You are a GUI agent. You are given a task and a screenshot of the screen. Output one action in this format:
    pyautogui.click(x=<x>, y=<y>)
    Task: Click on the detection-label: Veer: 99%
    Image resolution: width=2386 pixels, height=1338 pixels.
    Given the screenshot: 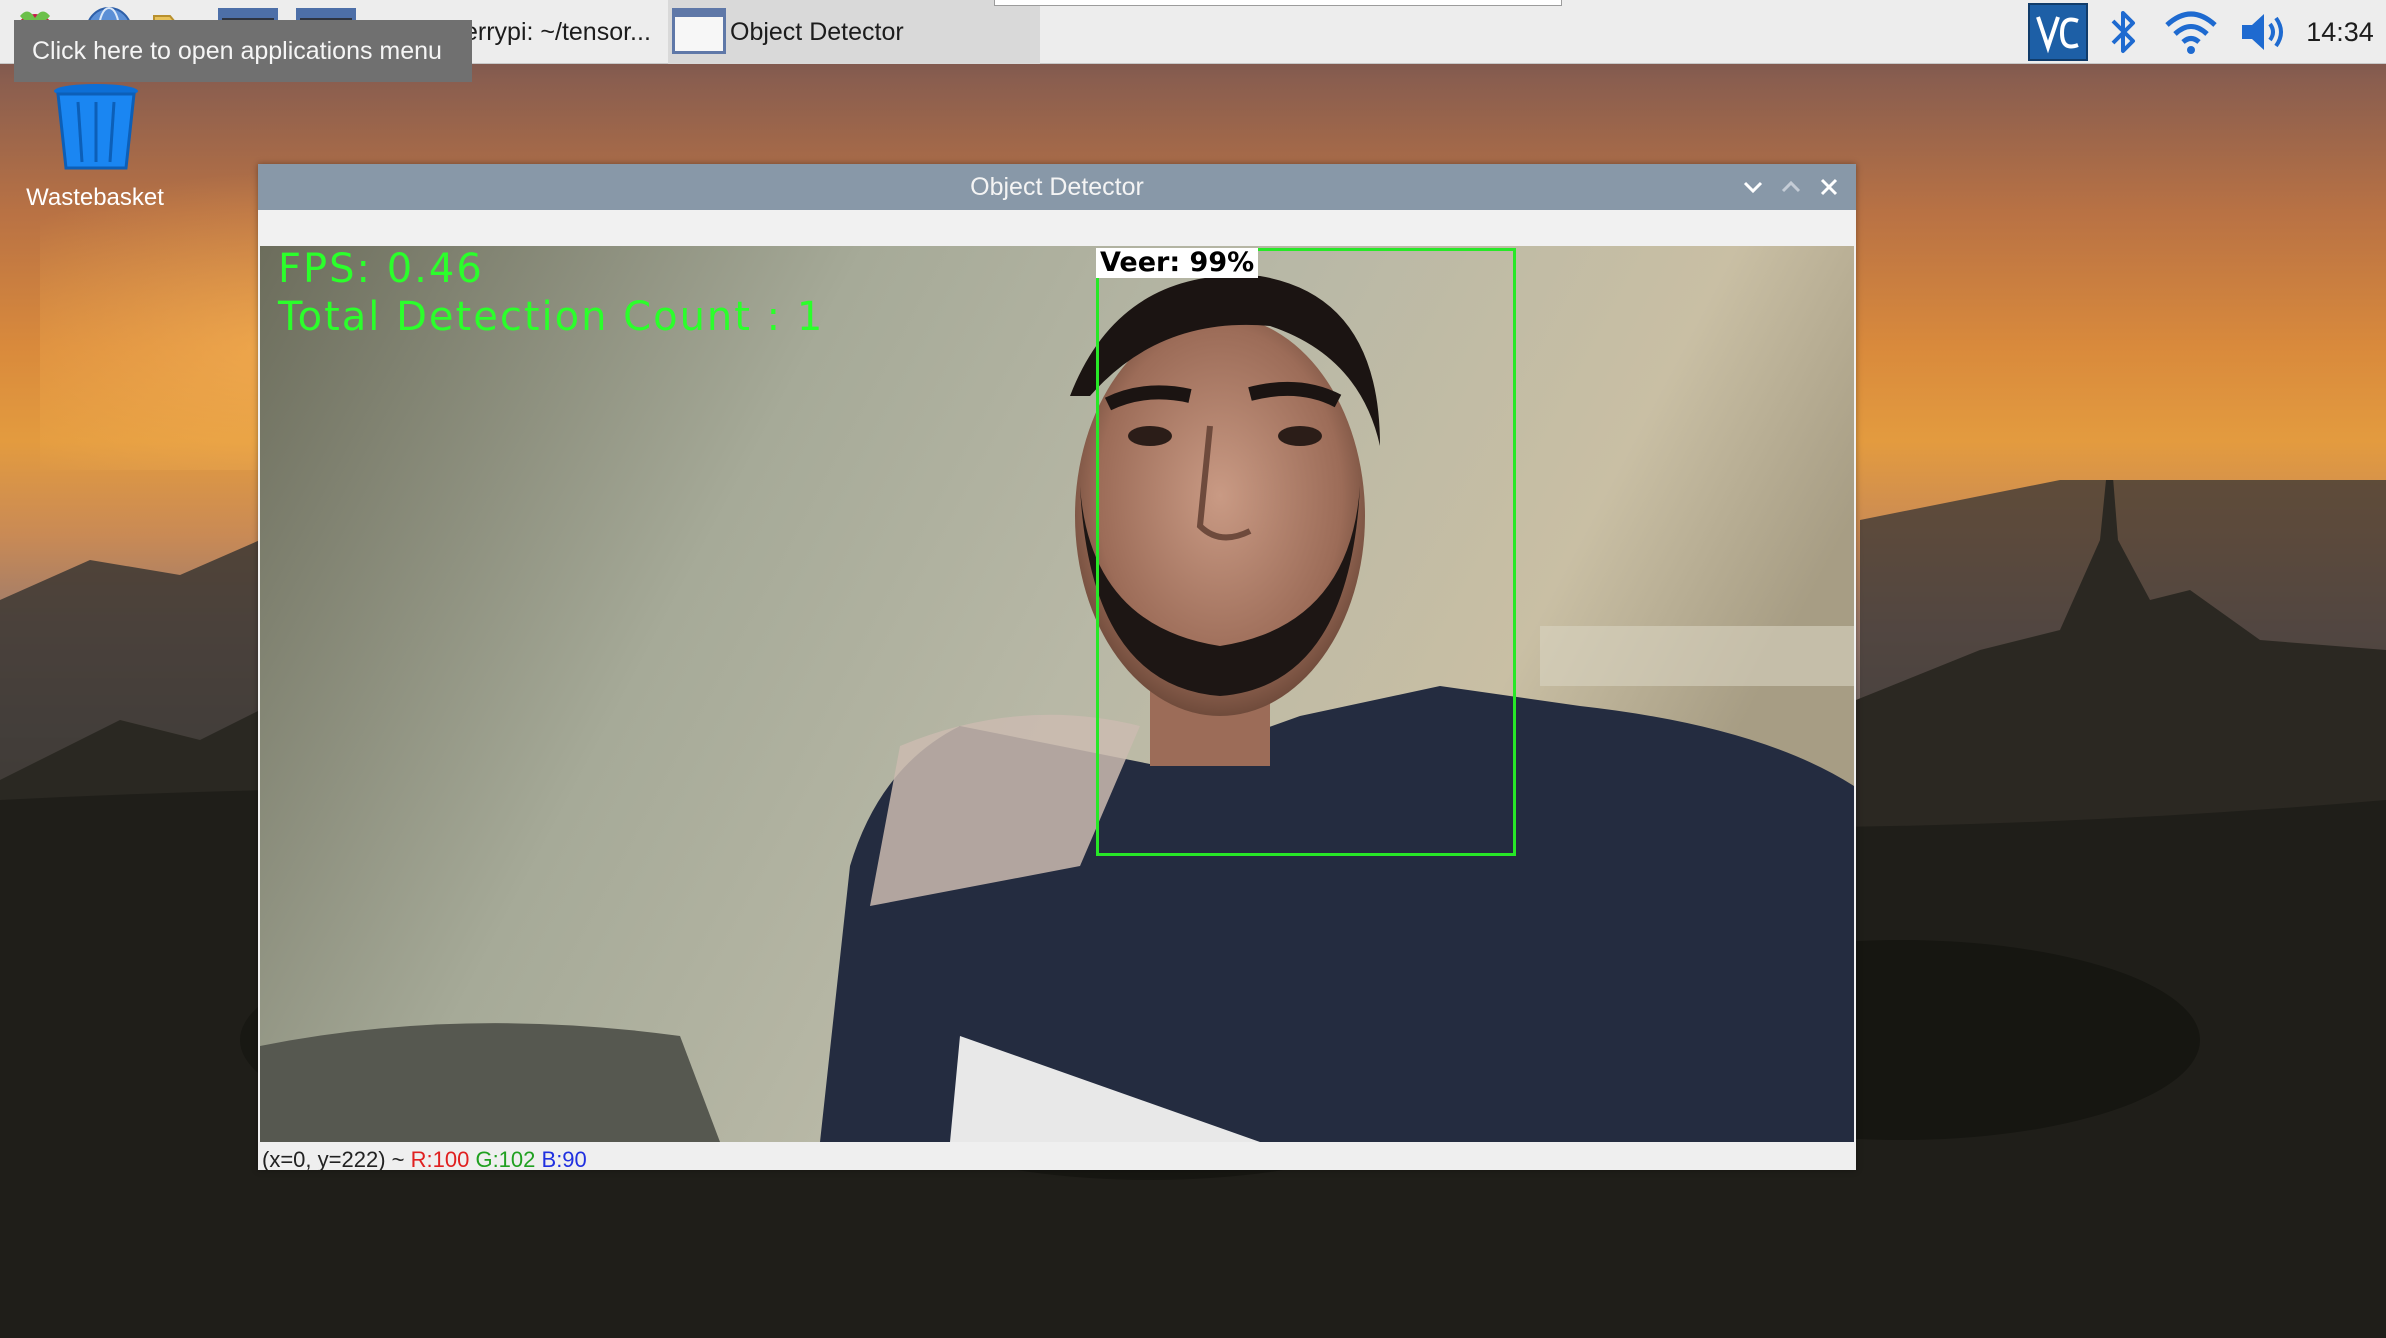 What is the action you would take?
    pyautogui.click(x=1177, y=263)
    